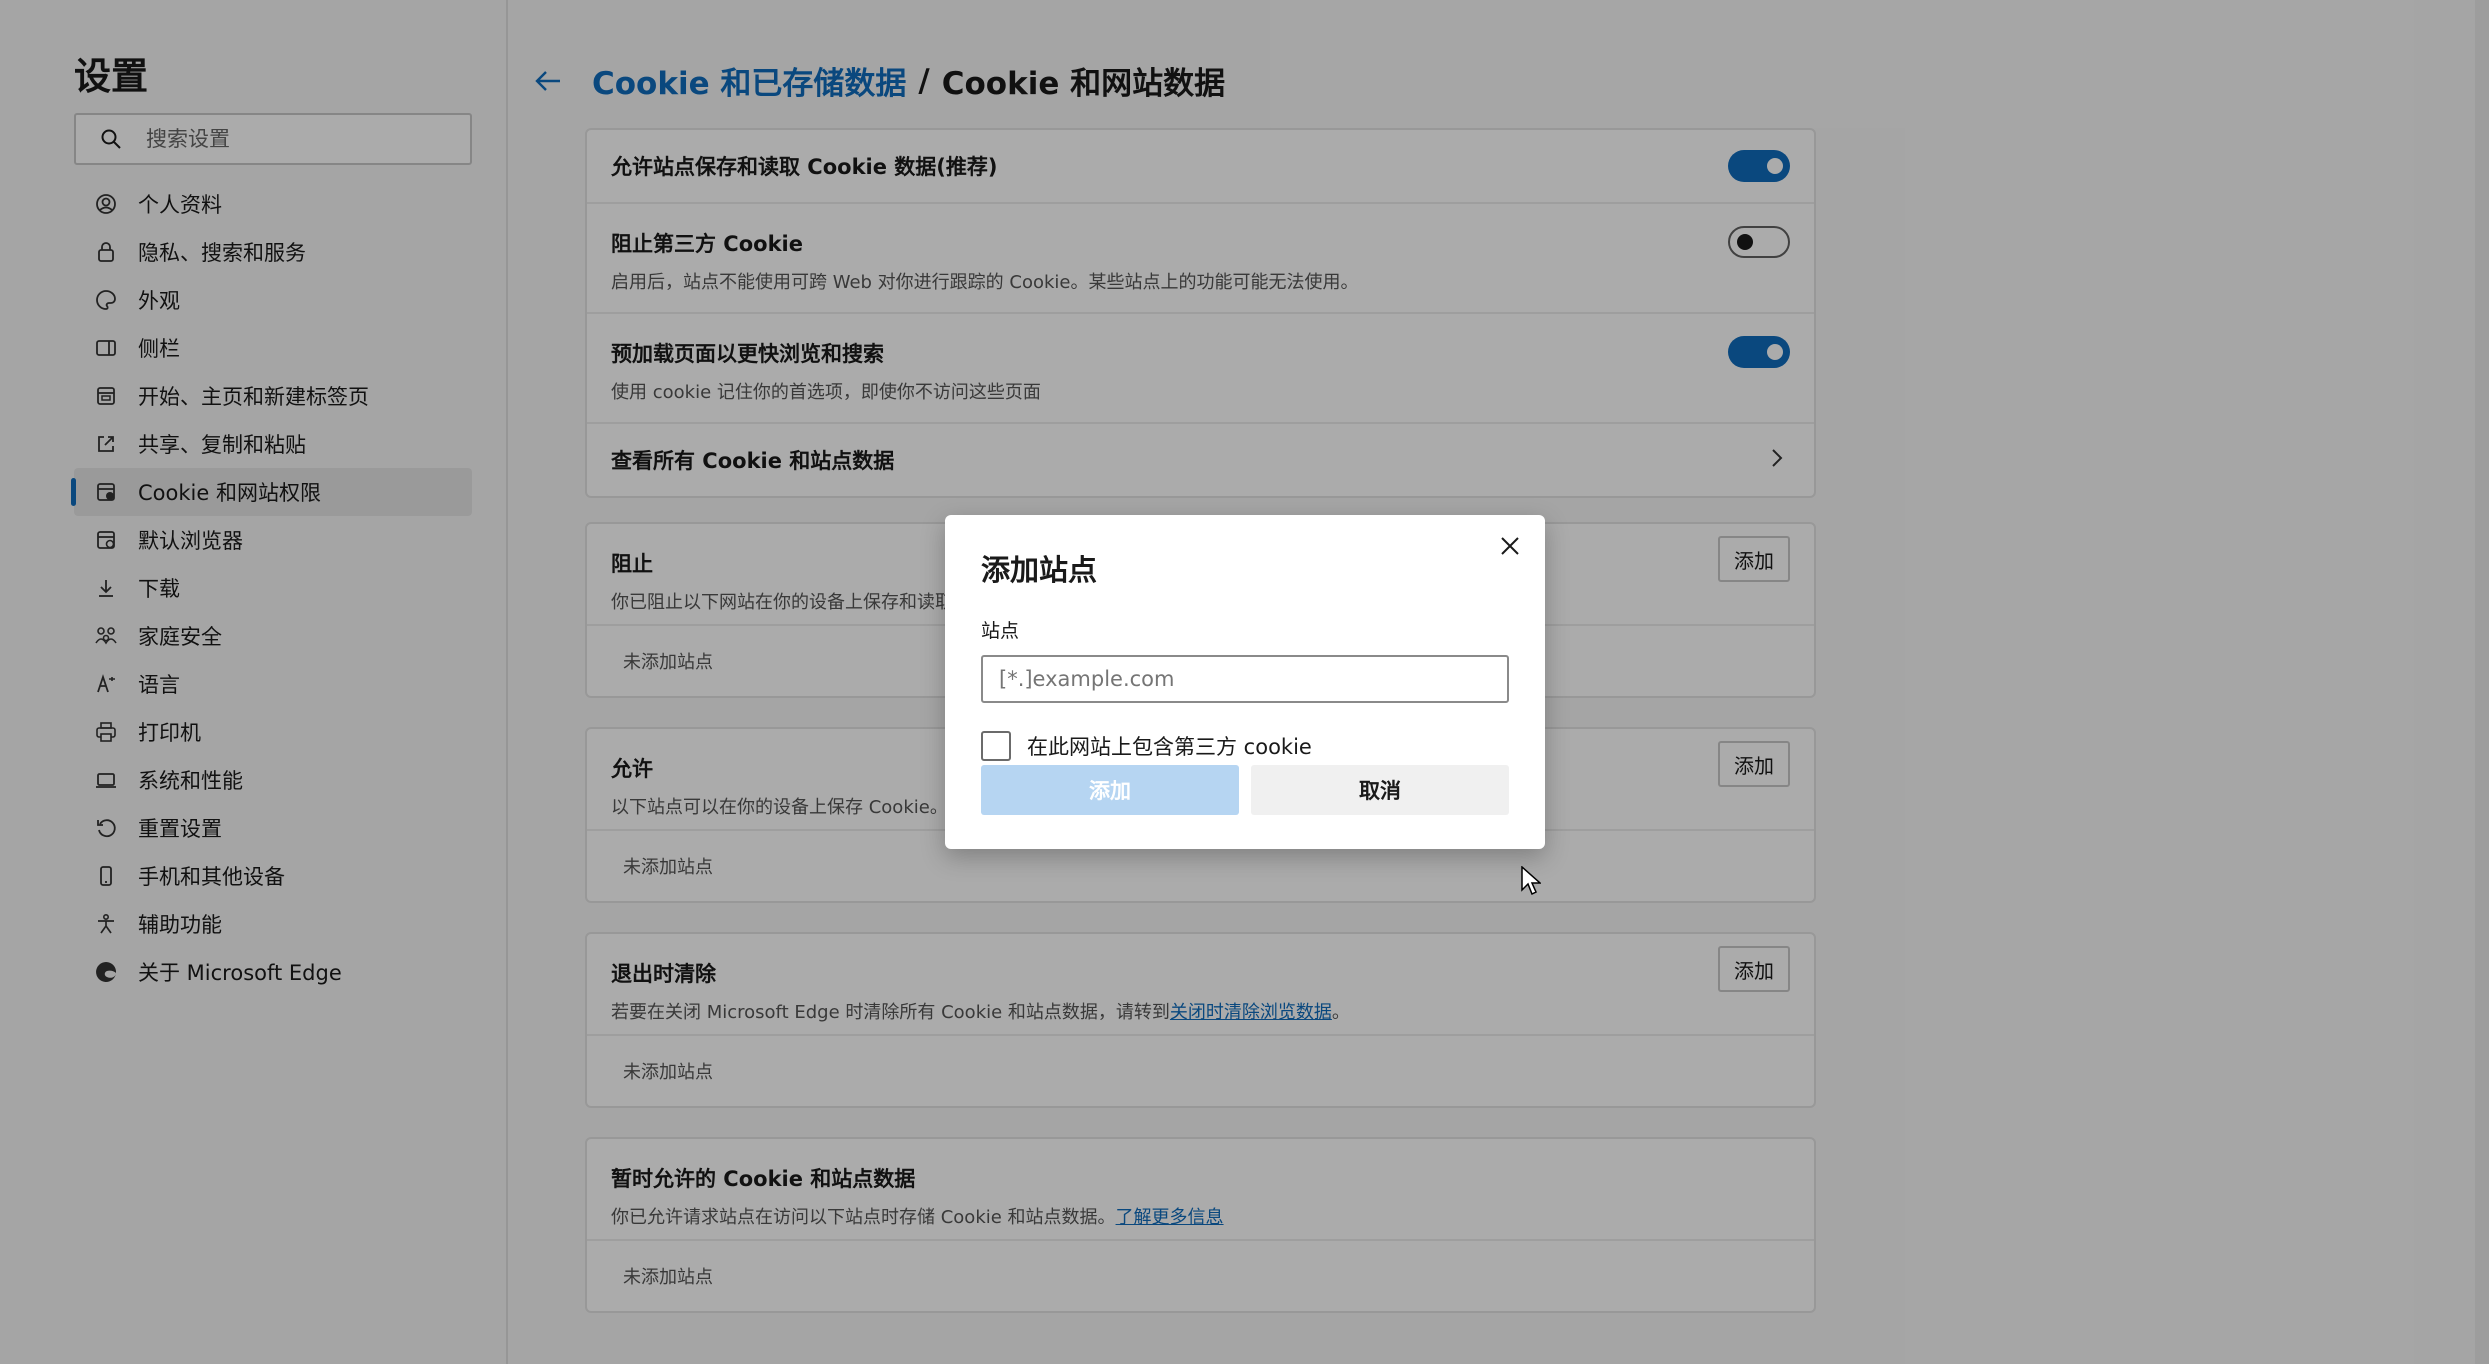  I want to click on third-party-cookie-option: 在此网站上包含第三方 cookie, so click(1146, 746).